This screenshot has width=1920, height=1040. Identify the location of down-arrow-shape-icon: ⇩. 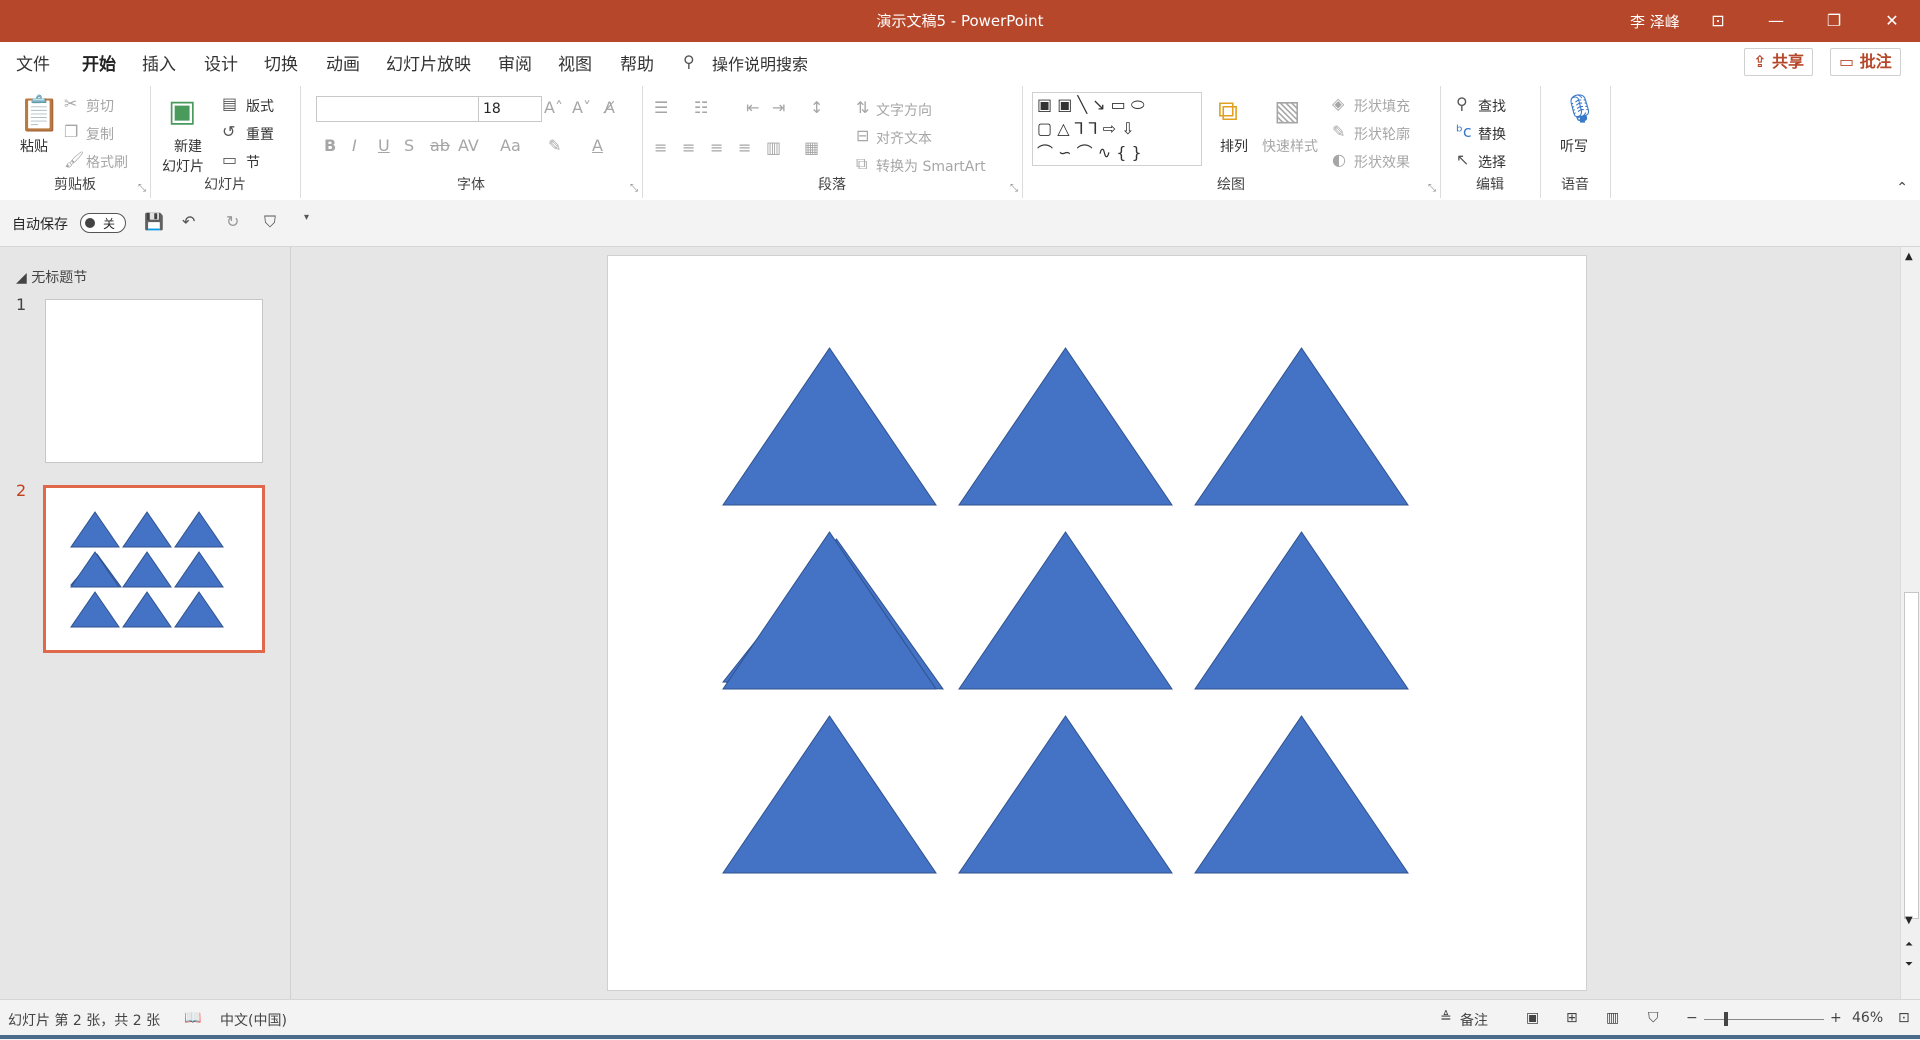
(1127, 128).